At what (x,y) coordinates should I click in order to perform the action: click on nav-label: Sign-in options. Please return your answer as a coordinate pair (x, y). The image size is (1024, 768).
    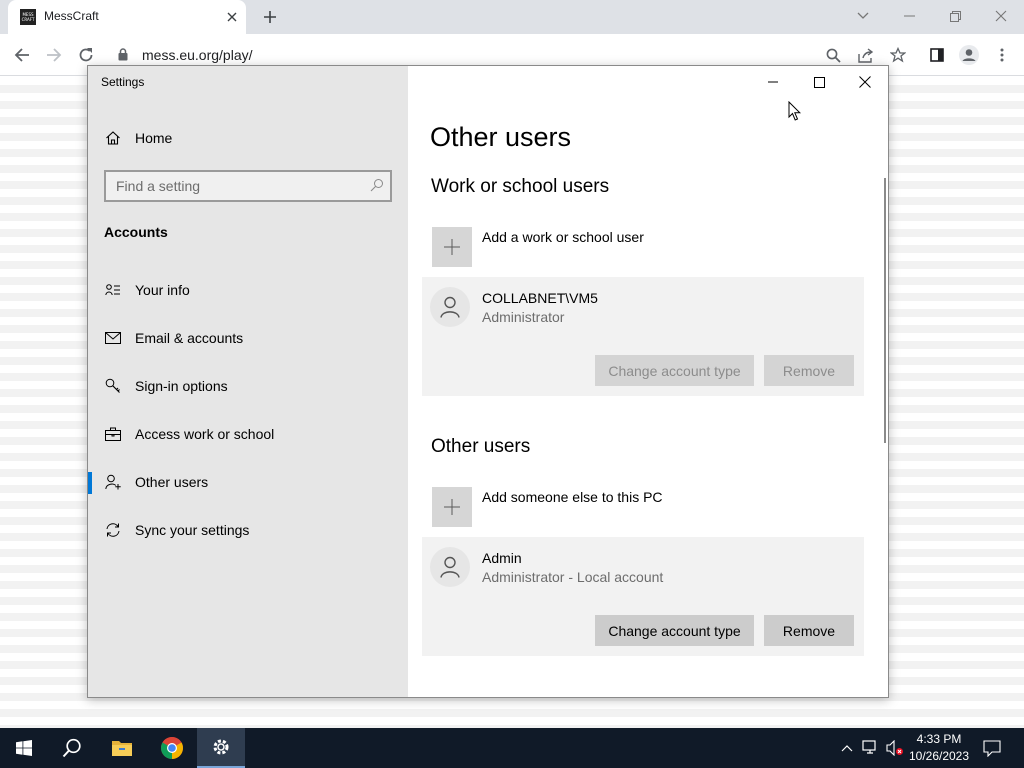
    Looking at the image, I should click on (181, 386).